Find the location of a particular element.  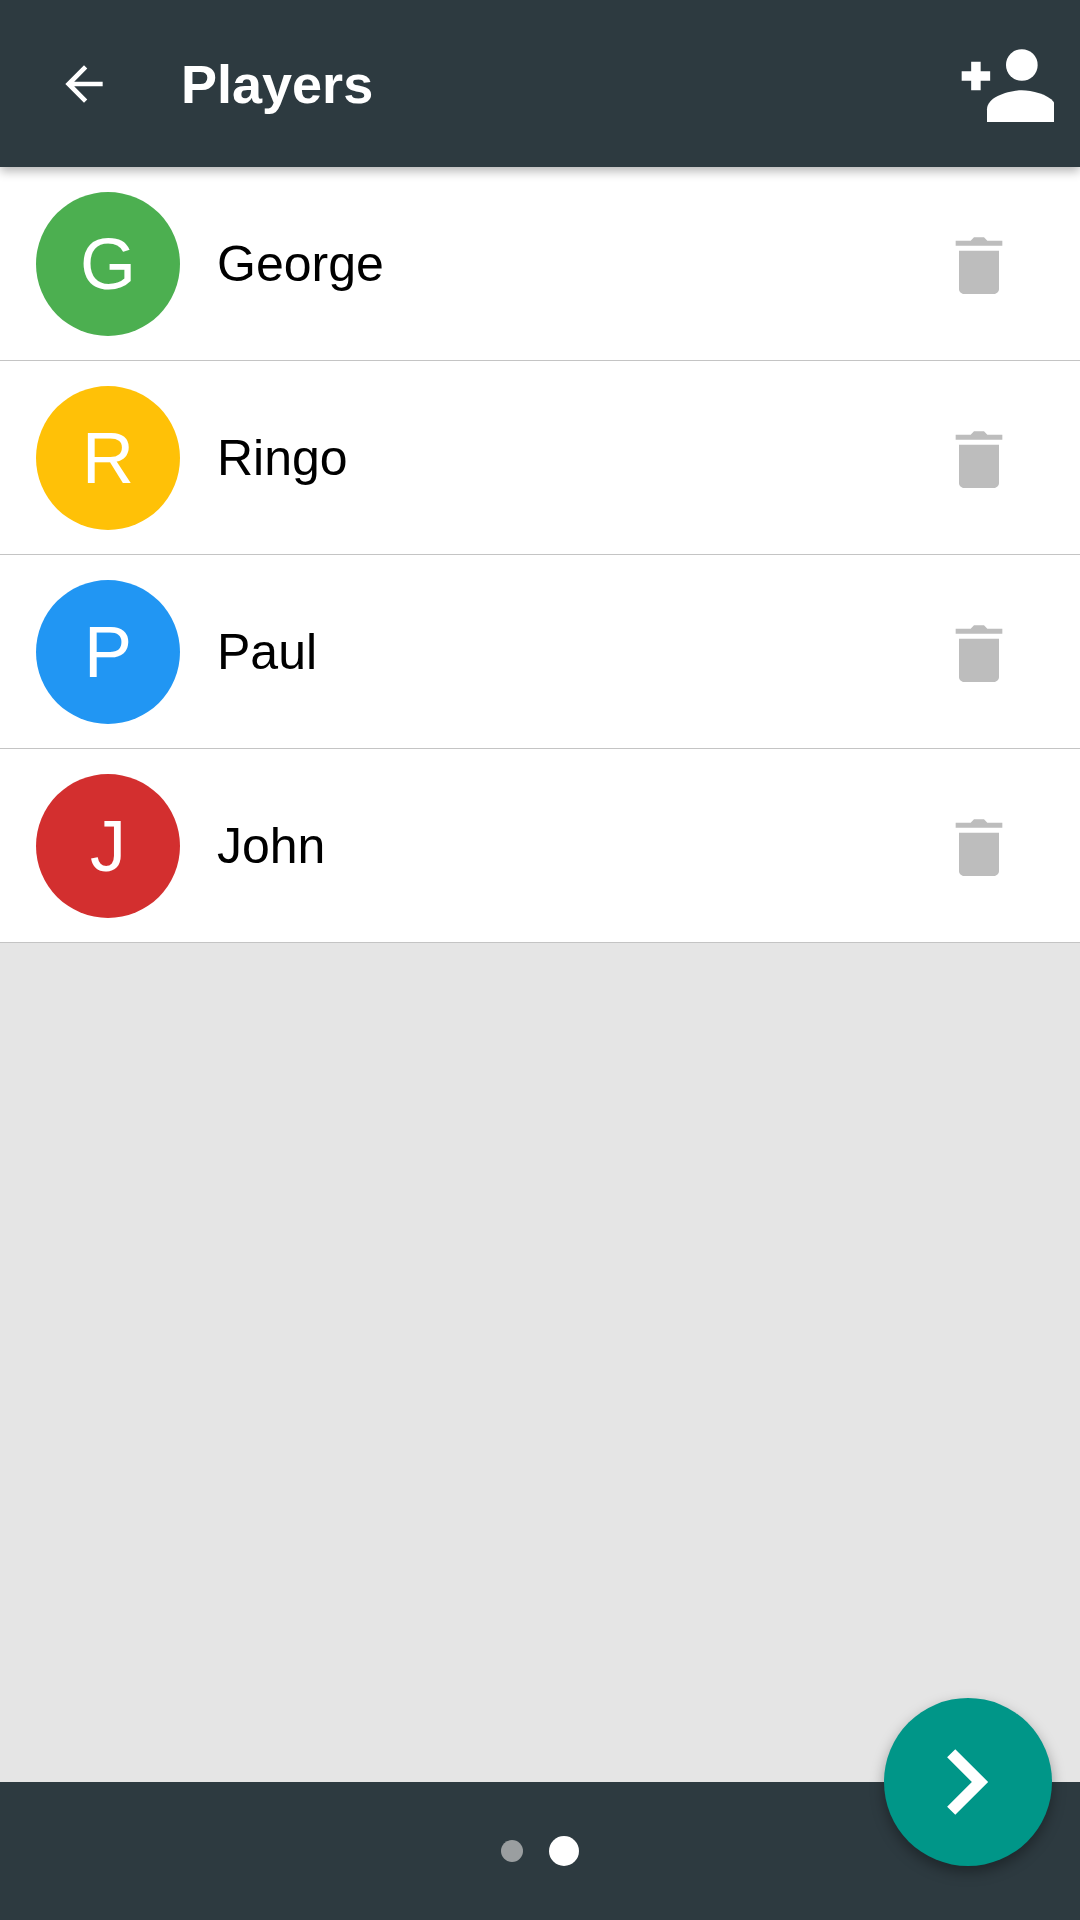

player-name: Paul is located at coordinates (268, 651).